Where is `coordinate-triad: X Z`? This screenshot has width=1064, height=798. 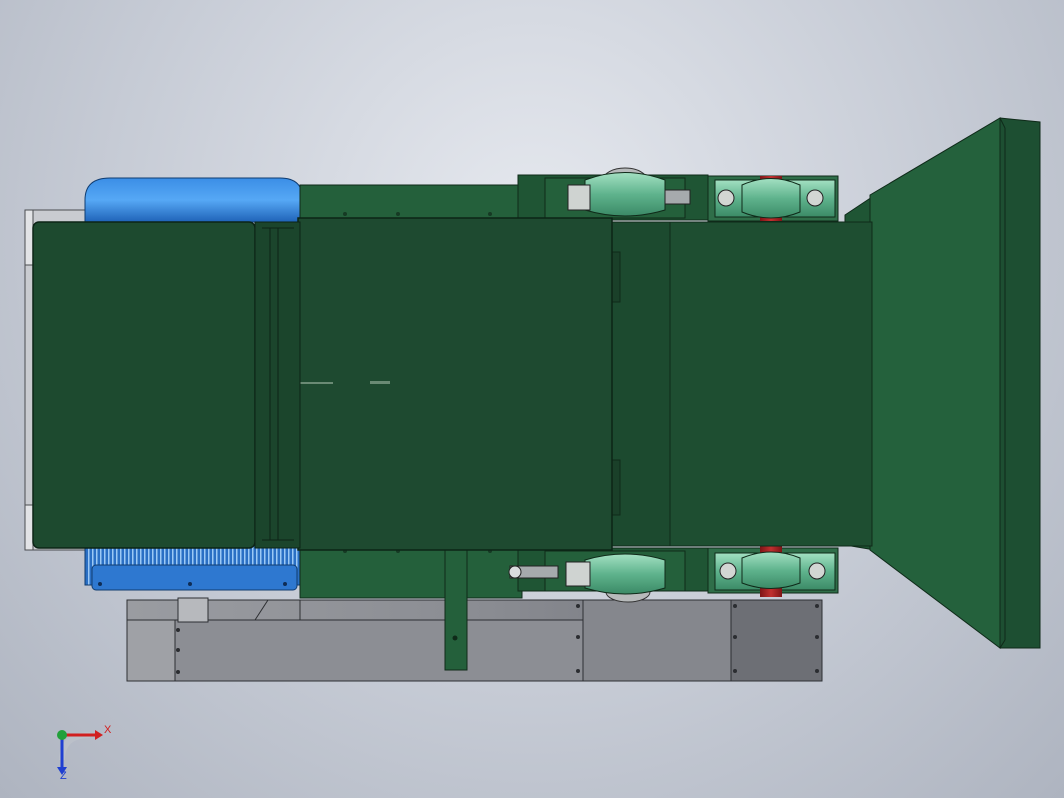 coordinate-triad: X Z is located at coordinates (84, 753).